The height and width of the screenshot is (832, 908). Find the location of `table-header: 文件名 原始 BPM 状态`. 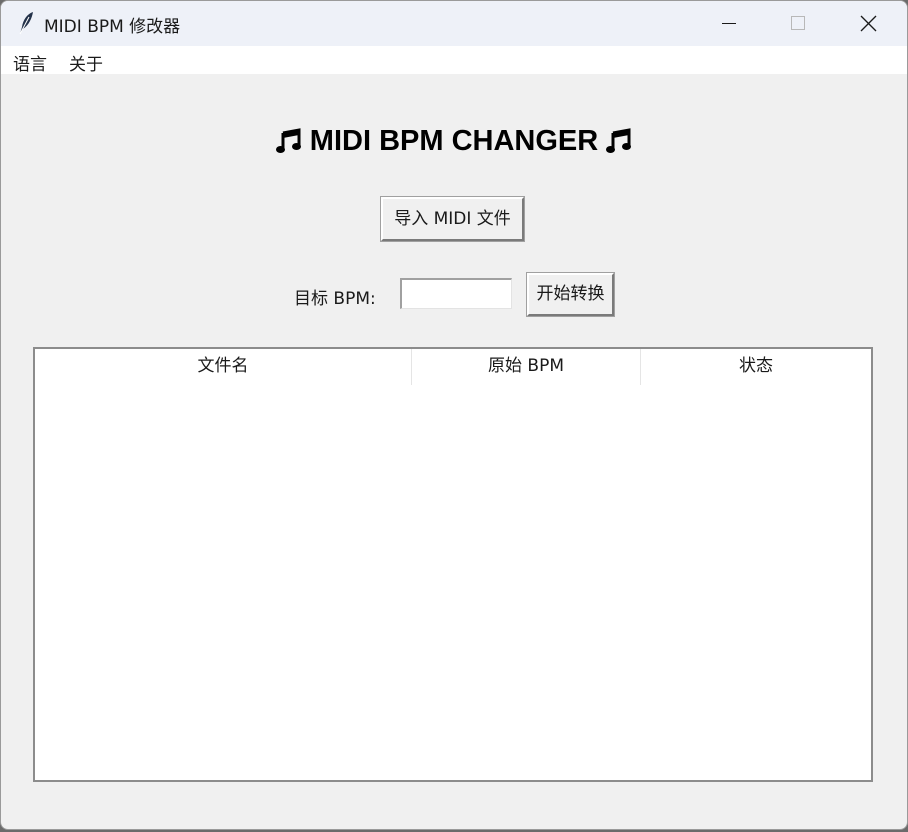

table-header: 文件名 原始 BPM 状态 is located at coordinates (453, 367).